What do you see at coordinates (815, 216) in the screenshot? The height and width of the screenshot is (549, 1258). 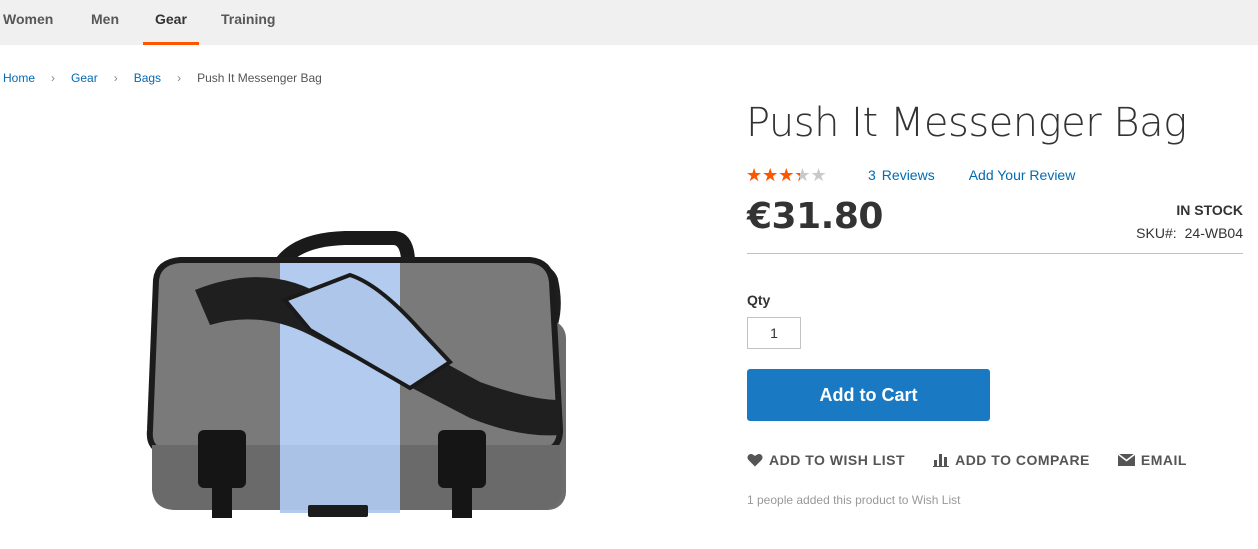 I see `product-price: €31.80` at bounding box center [815, 216].